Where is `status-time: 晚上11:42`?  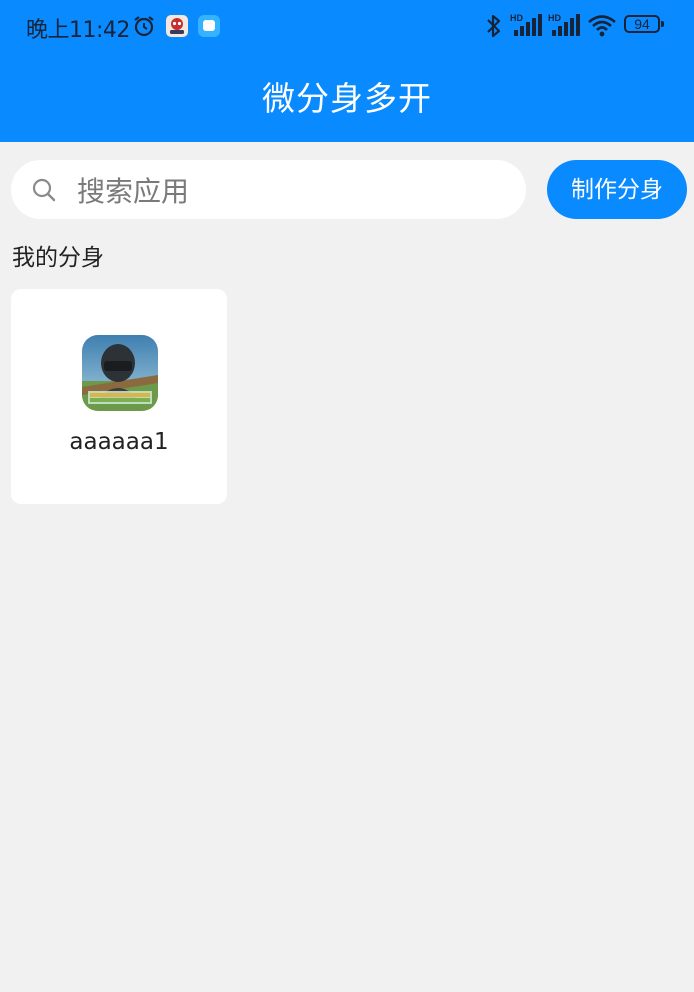 status-time: 晚上11:42 is located at coordinates (78, 30).